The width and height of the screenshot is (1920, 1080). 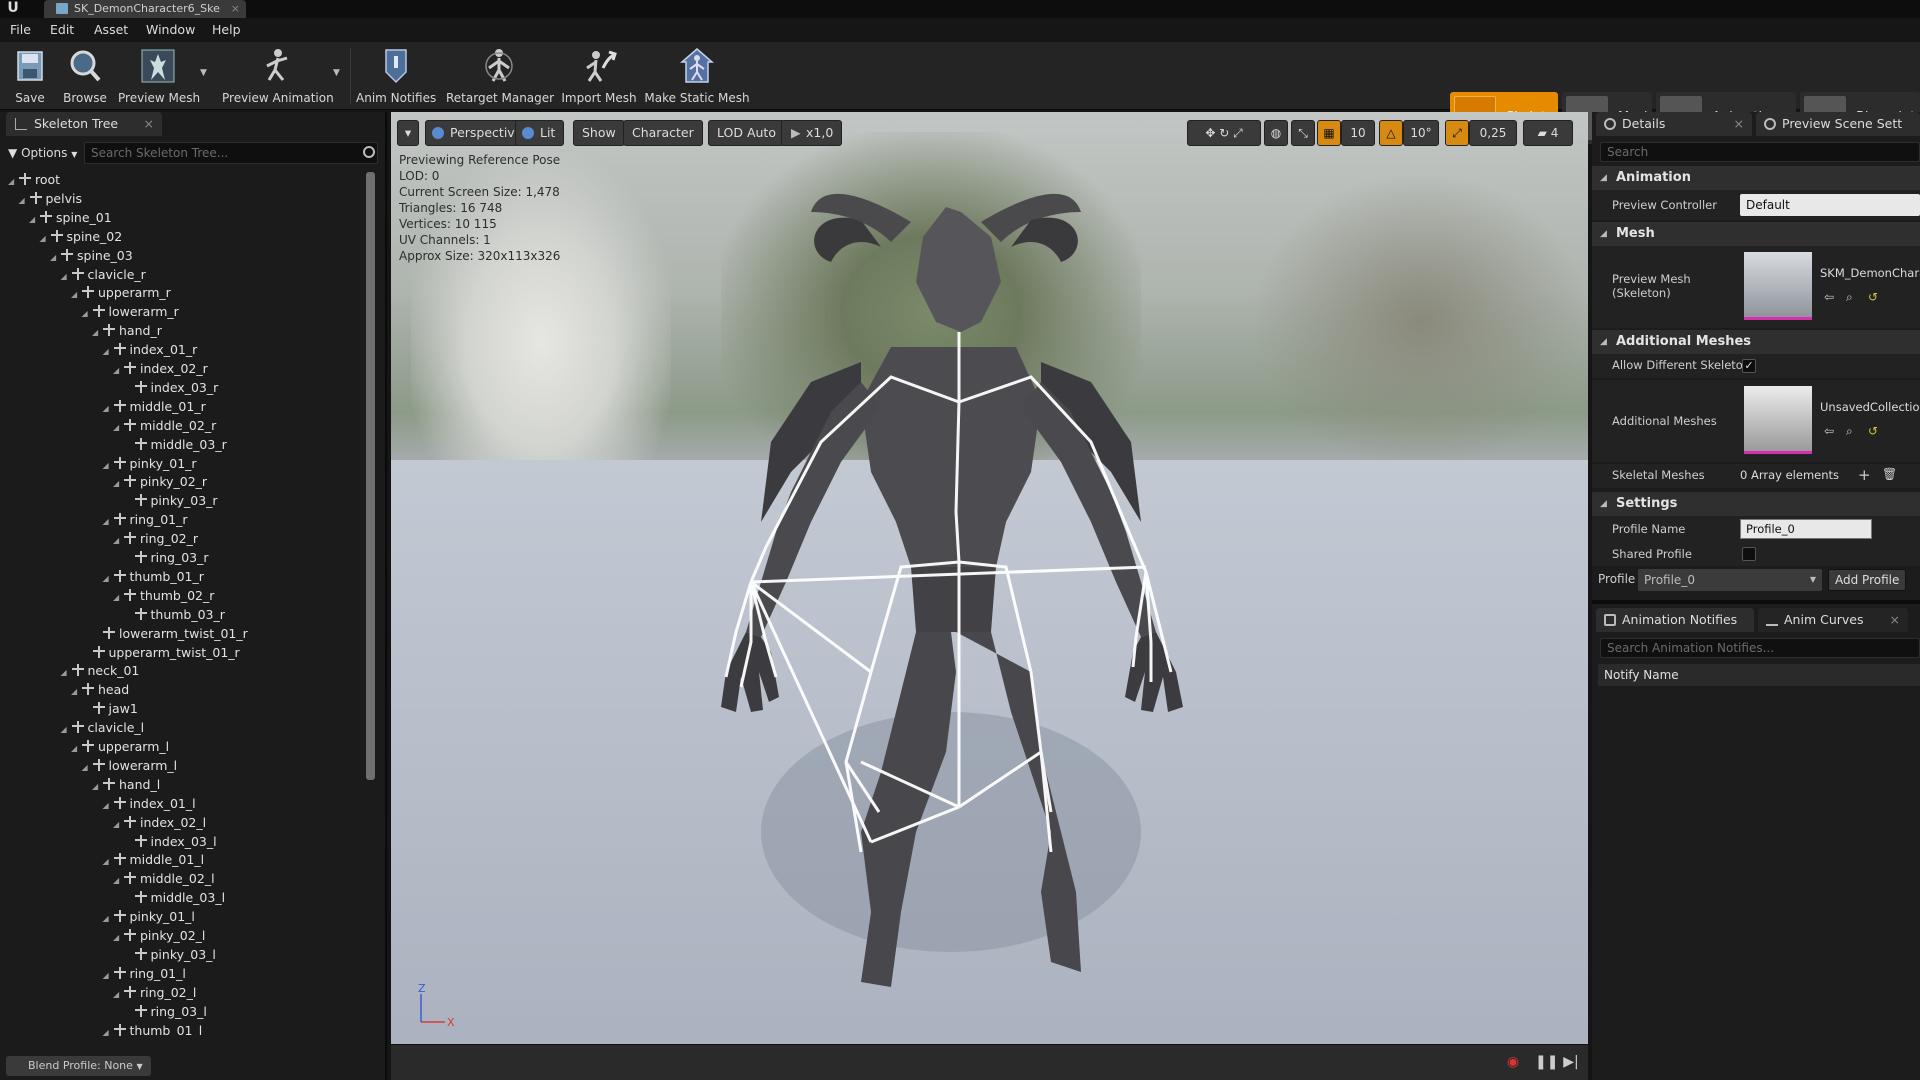 I want to click on browse-button: Browse, so click(x=85, y=77).